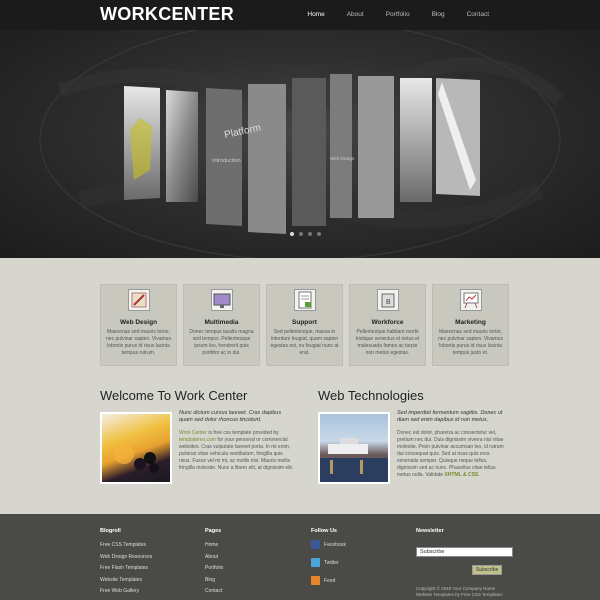  Describe the element at coordinates (430, 531) in the screenshot. I see `newsletter-heading: Newsletter` at that location.